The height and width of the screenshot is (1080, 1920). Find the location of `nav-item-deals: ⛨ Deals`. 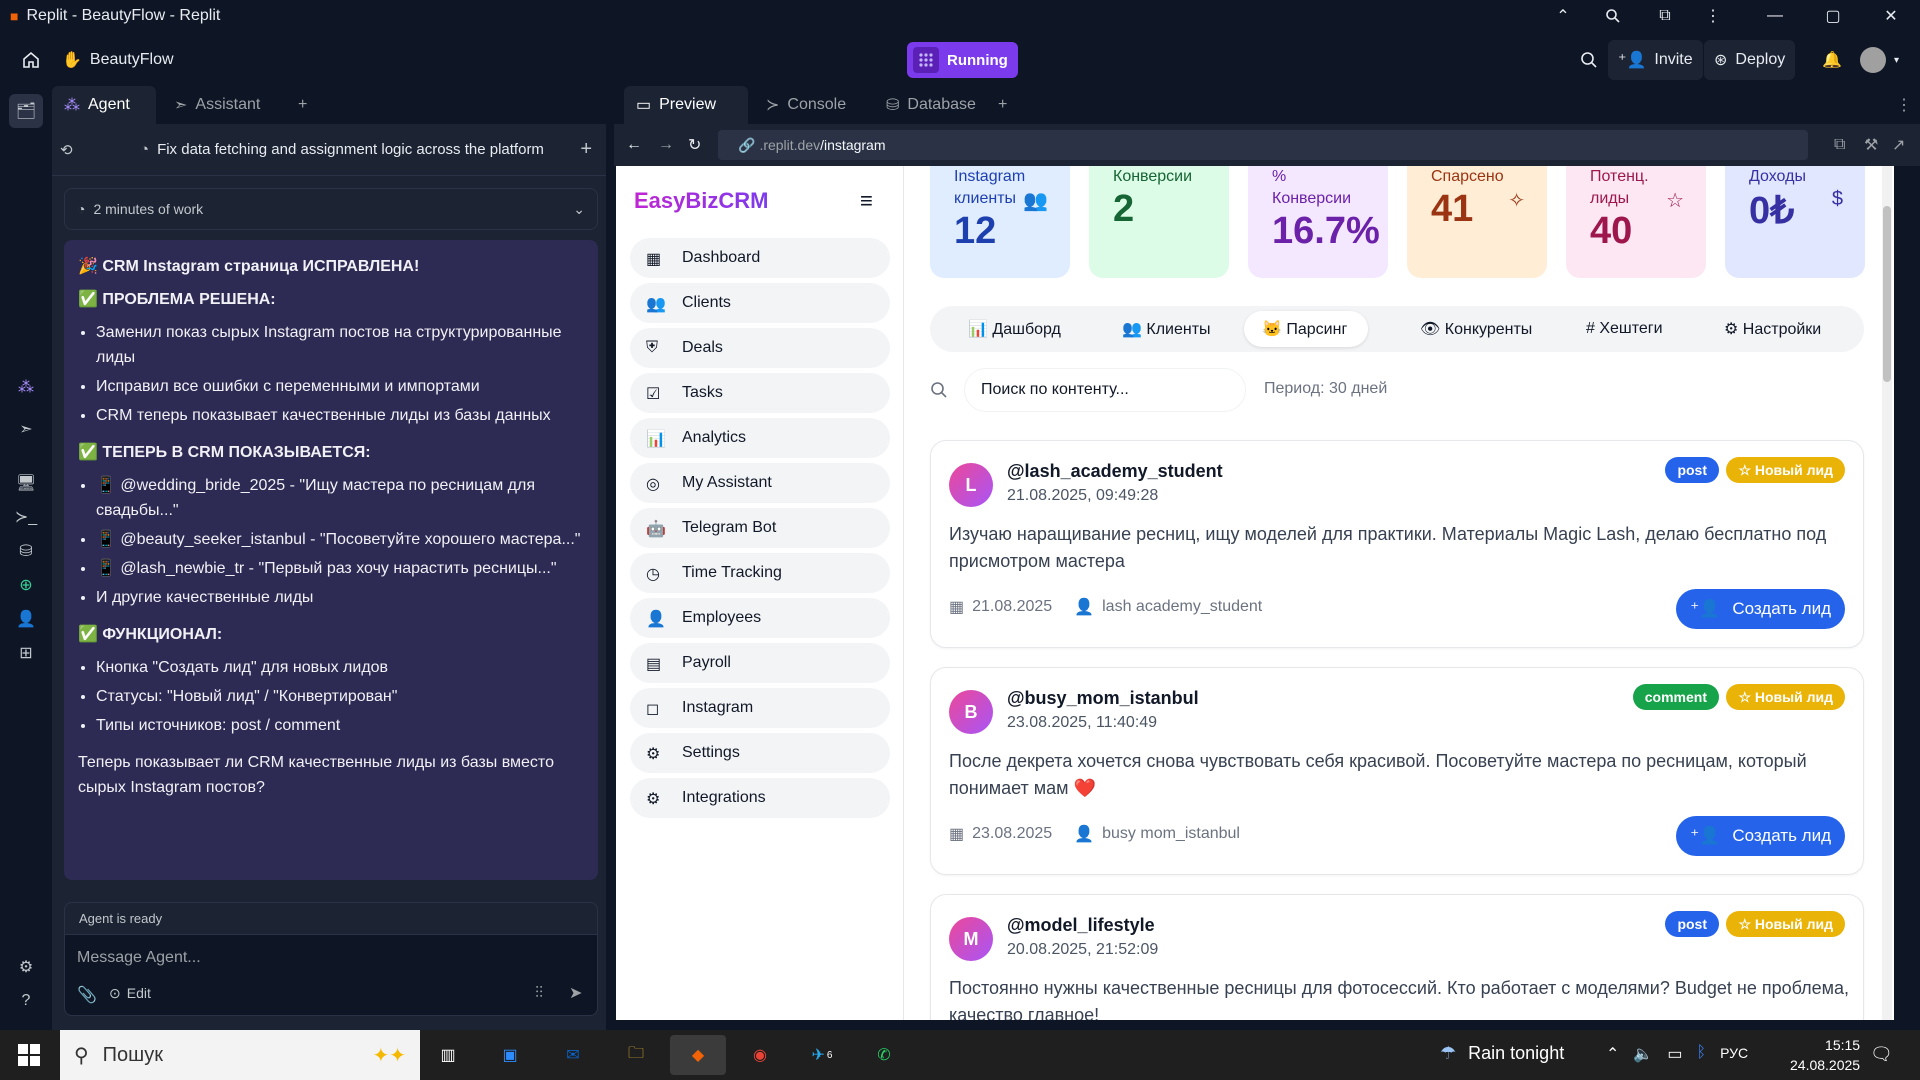

nav-item-deals: ⛨ Deals is located at coordinates (760, 348).